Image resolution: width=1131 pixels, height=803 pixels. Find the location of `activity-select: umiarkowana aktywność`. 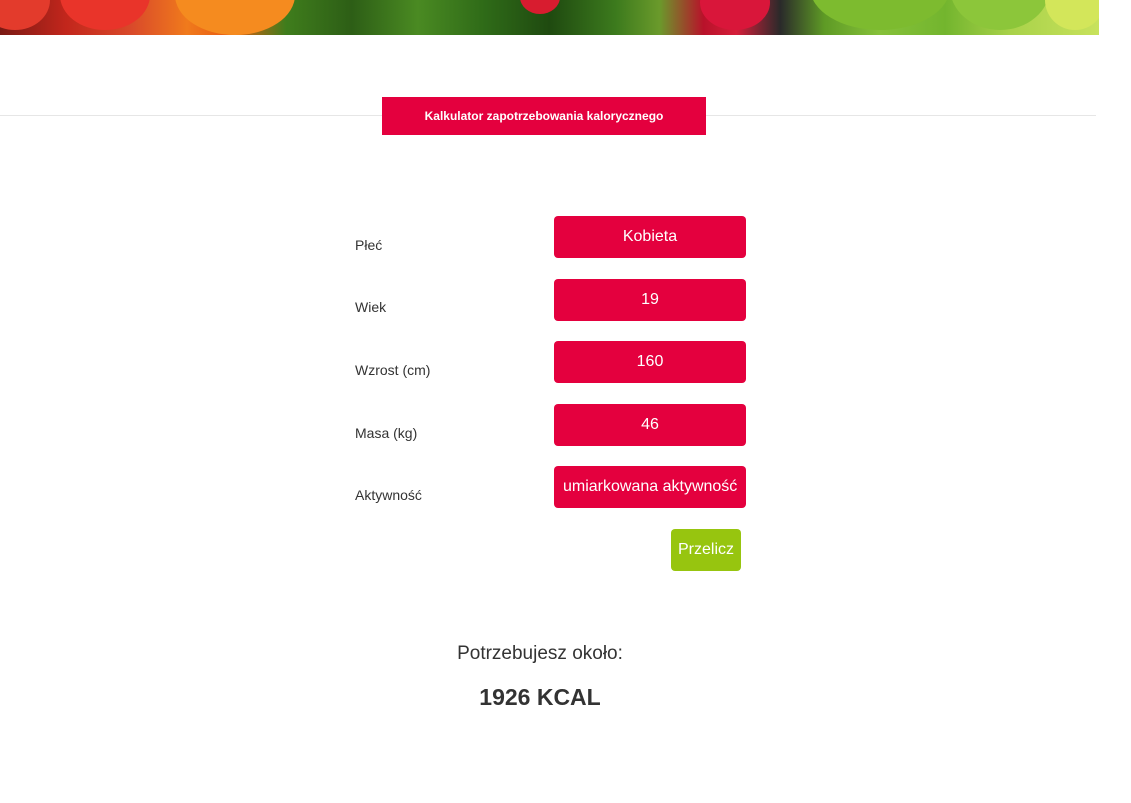

activity-select: umiarkowana aktywność is located at coordinates (650, 487).